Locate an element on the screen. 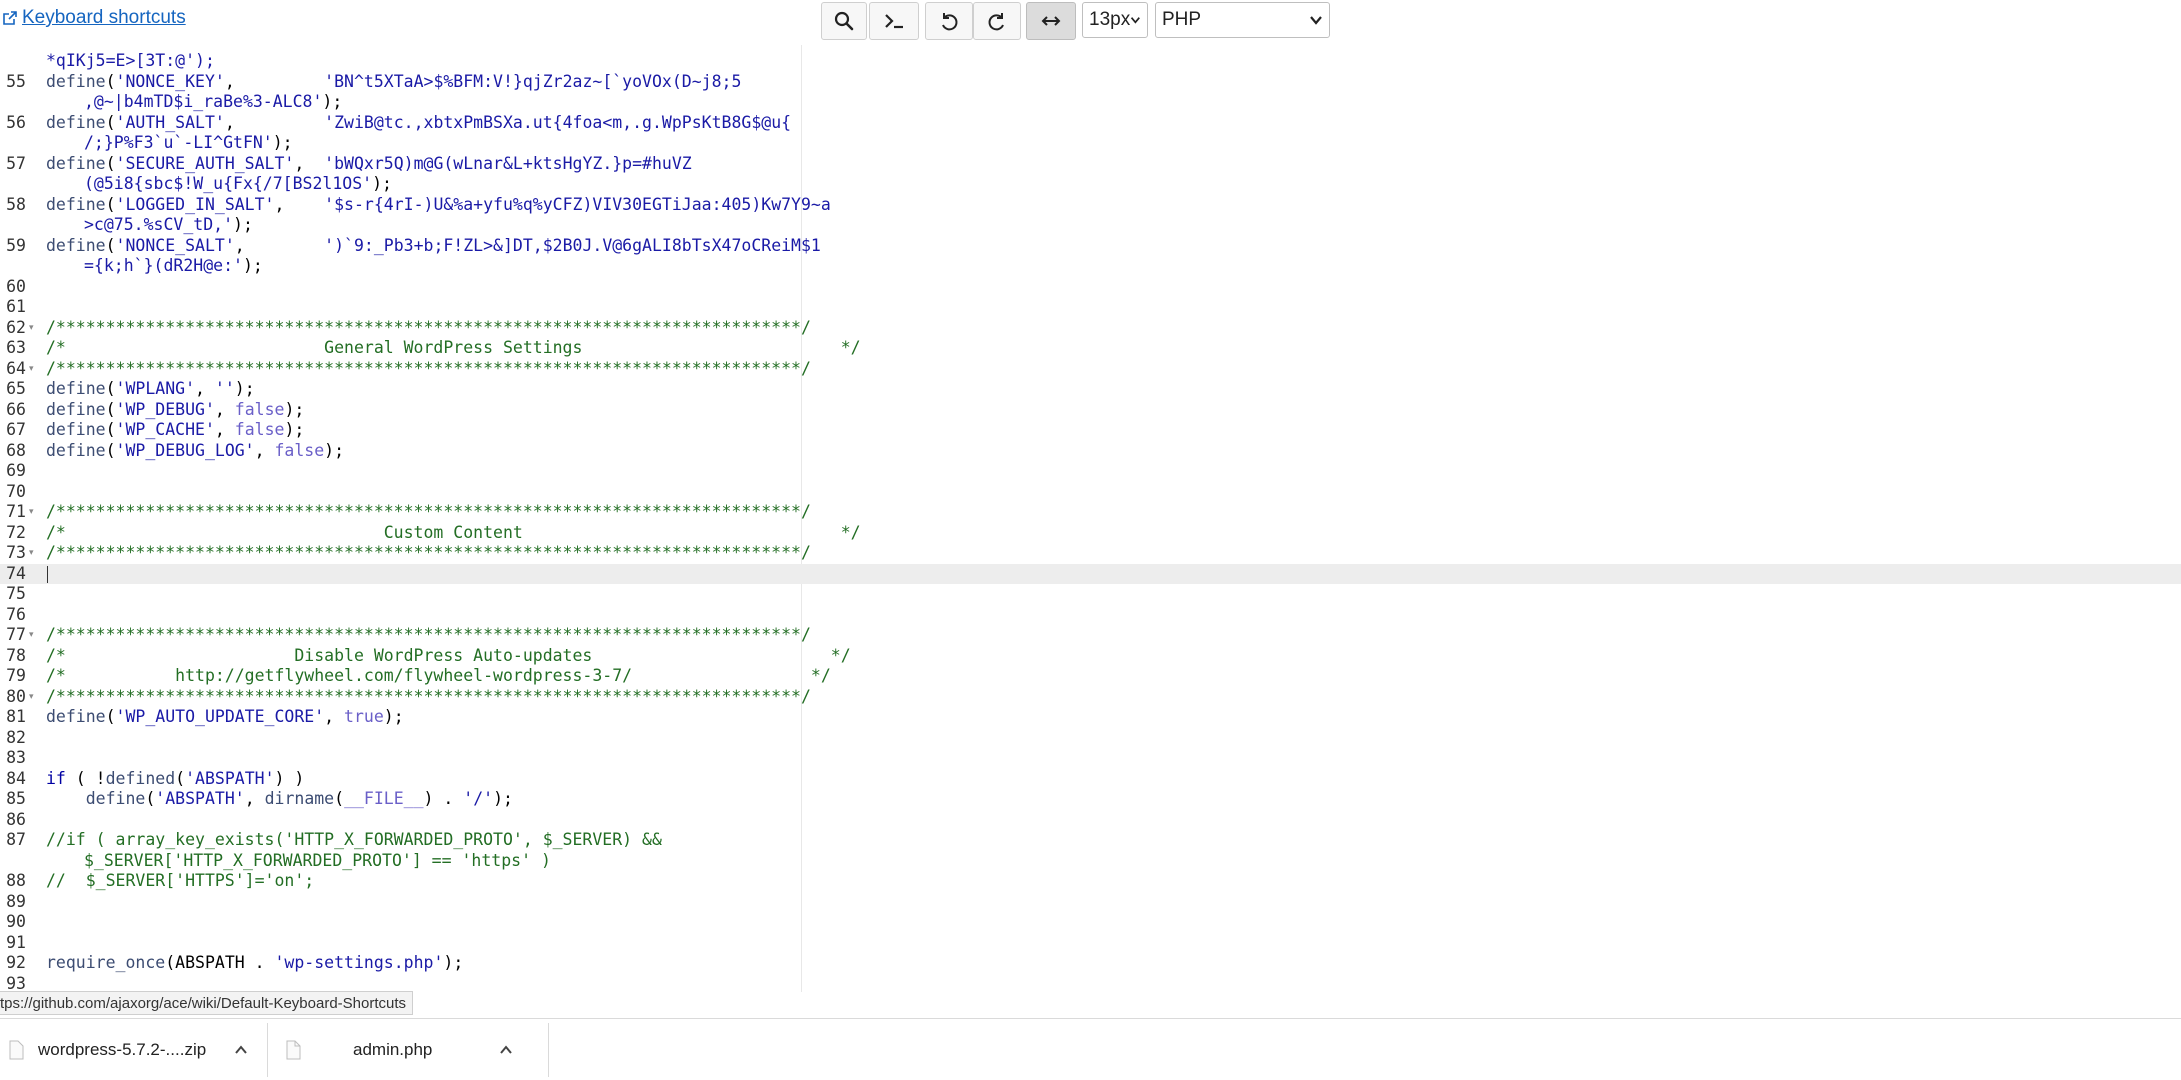 This screenshot has height=1080, width=2181. code-line: 90 ​ is located at coordinates (1090, 922).